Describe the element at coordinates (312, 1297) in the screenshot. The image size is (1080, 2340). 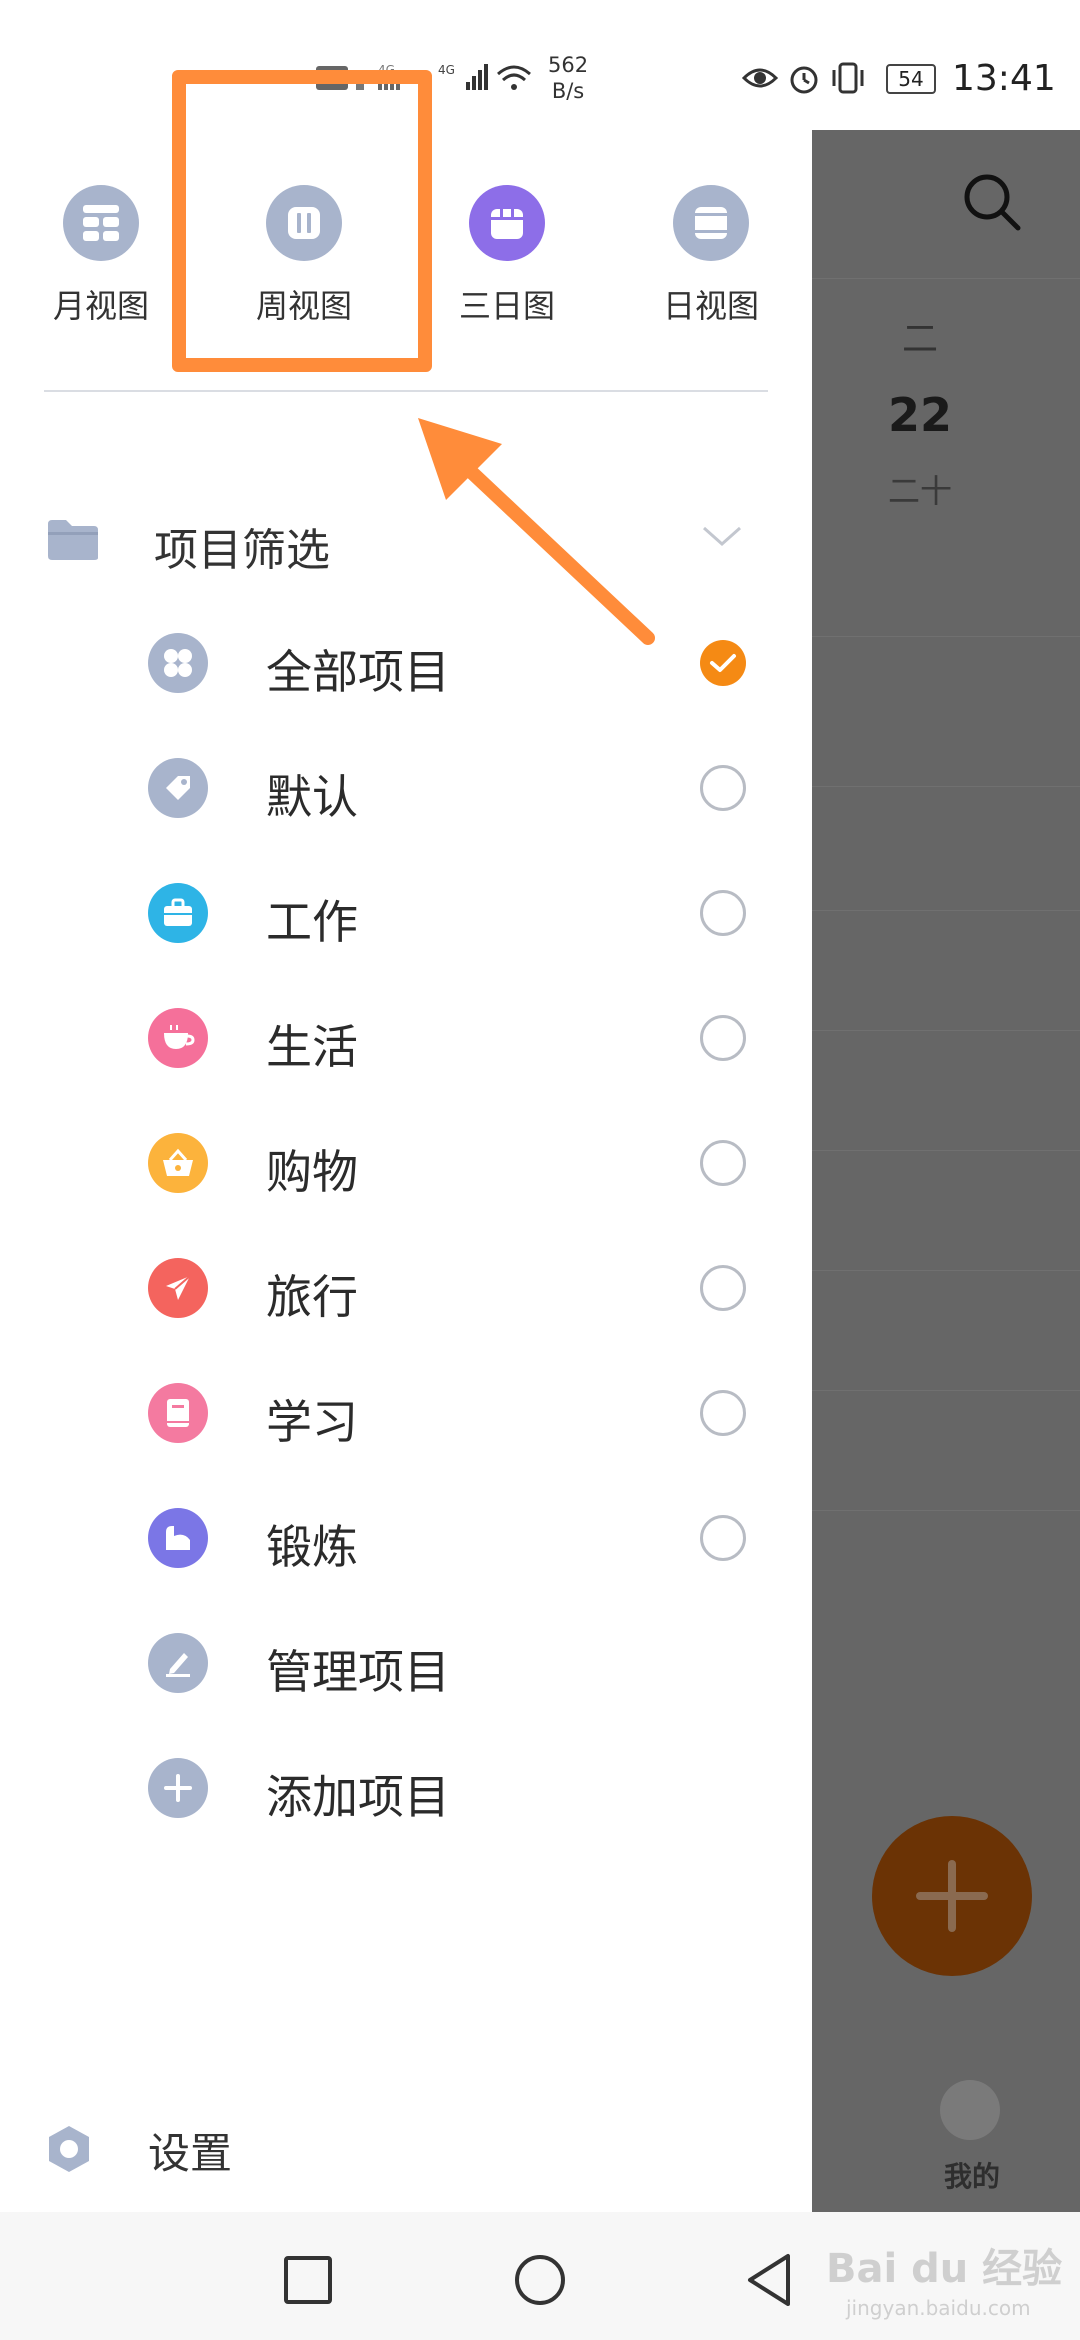
I see `list-item-label: 旅行` at that location.